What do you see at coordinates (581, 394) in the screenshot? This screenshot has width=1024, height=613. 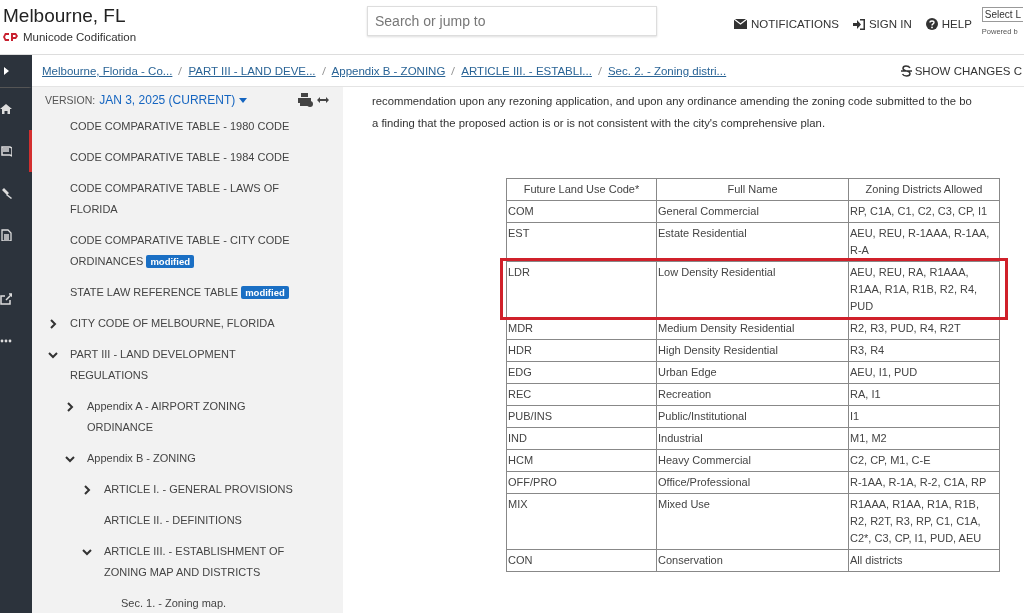 I see `table-cell: REC` at bounding box center [581, 394].